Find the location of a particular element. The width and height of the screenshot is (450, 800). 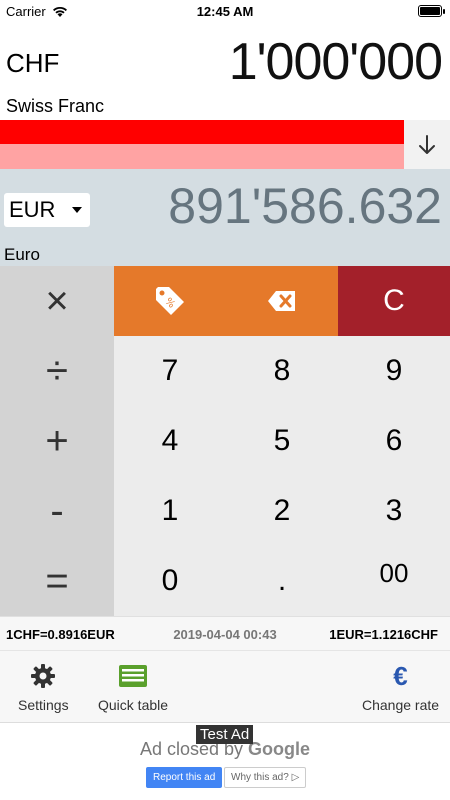

arrow-down-icon is located at coordinates (427, 144).